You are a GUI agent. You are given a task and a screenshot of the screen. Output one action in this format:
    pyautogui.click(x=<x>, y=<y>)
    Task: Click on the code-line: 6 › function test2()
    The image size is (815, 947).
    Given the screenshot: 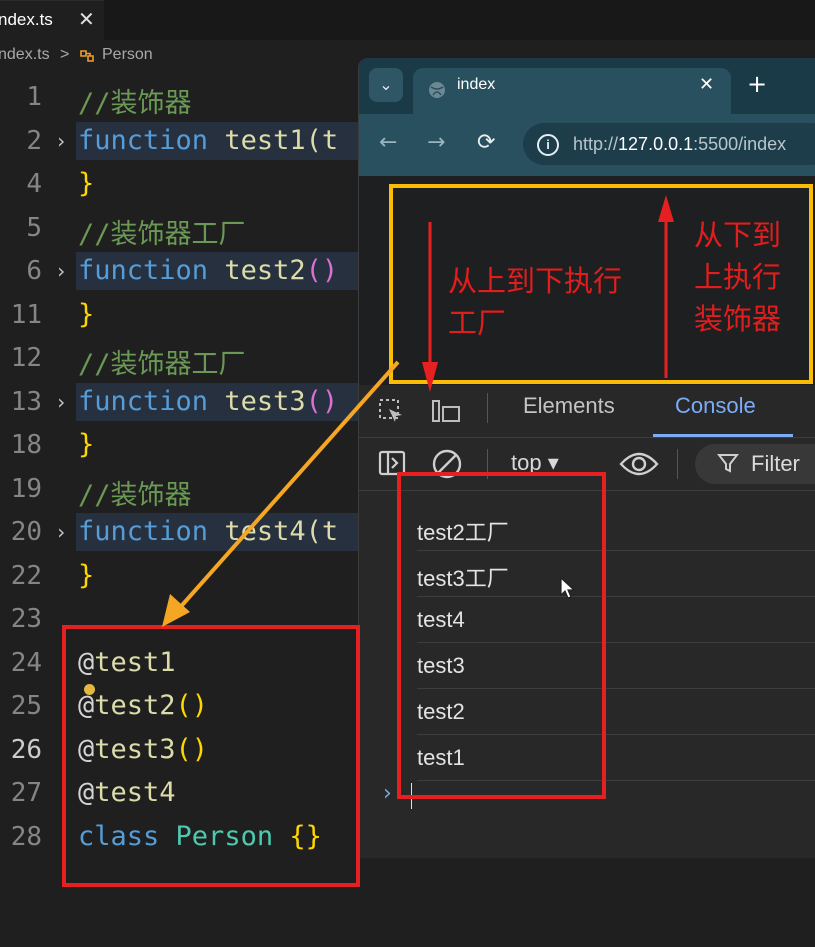 What is the action you would take?
    pyautogui.click(x=180, y=270)
    